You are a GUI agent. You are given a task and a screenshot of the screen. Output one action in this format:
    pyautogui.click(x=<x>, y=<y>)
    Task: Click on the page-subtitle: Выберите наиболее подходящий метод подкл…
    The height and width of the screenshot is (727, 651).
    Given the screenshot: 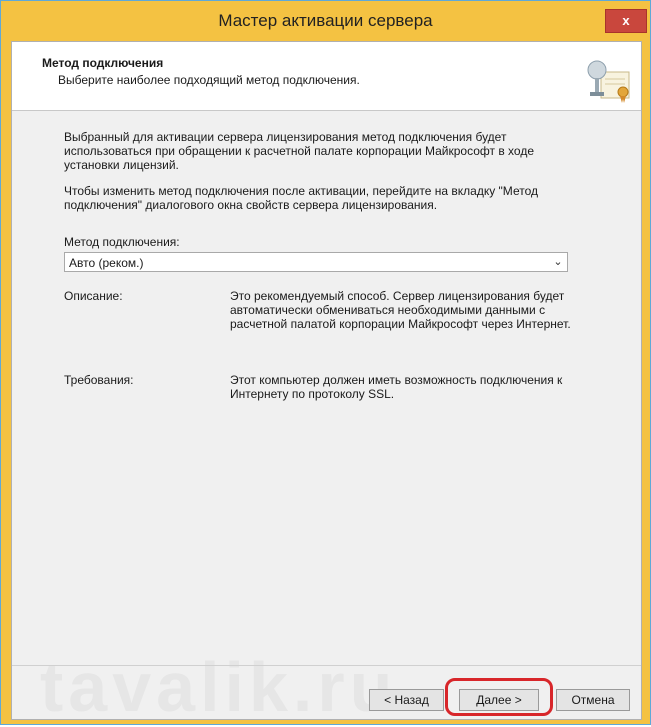 What is the action you would take?
    pyautogui.click(x=209, y=80)
    